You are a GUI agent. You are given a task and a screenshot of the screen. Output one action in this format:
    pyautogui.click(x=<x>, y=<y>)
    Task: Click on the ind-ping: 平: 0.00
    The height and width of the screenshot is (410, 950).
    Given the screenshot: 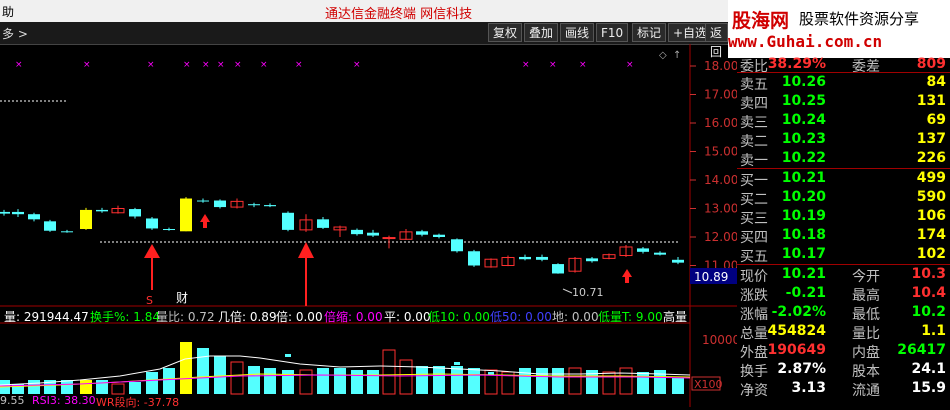 What is the action you would take?
    pyautogui.click(x=407, y=317)
    